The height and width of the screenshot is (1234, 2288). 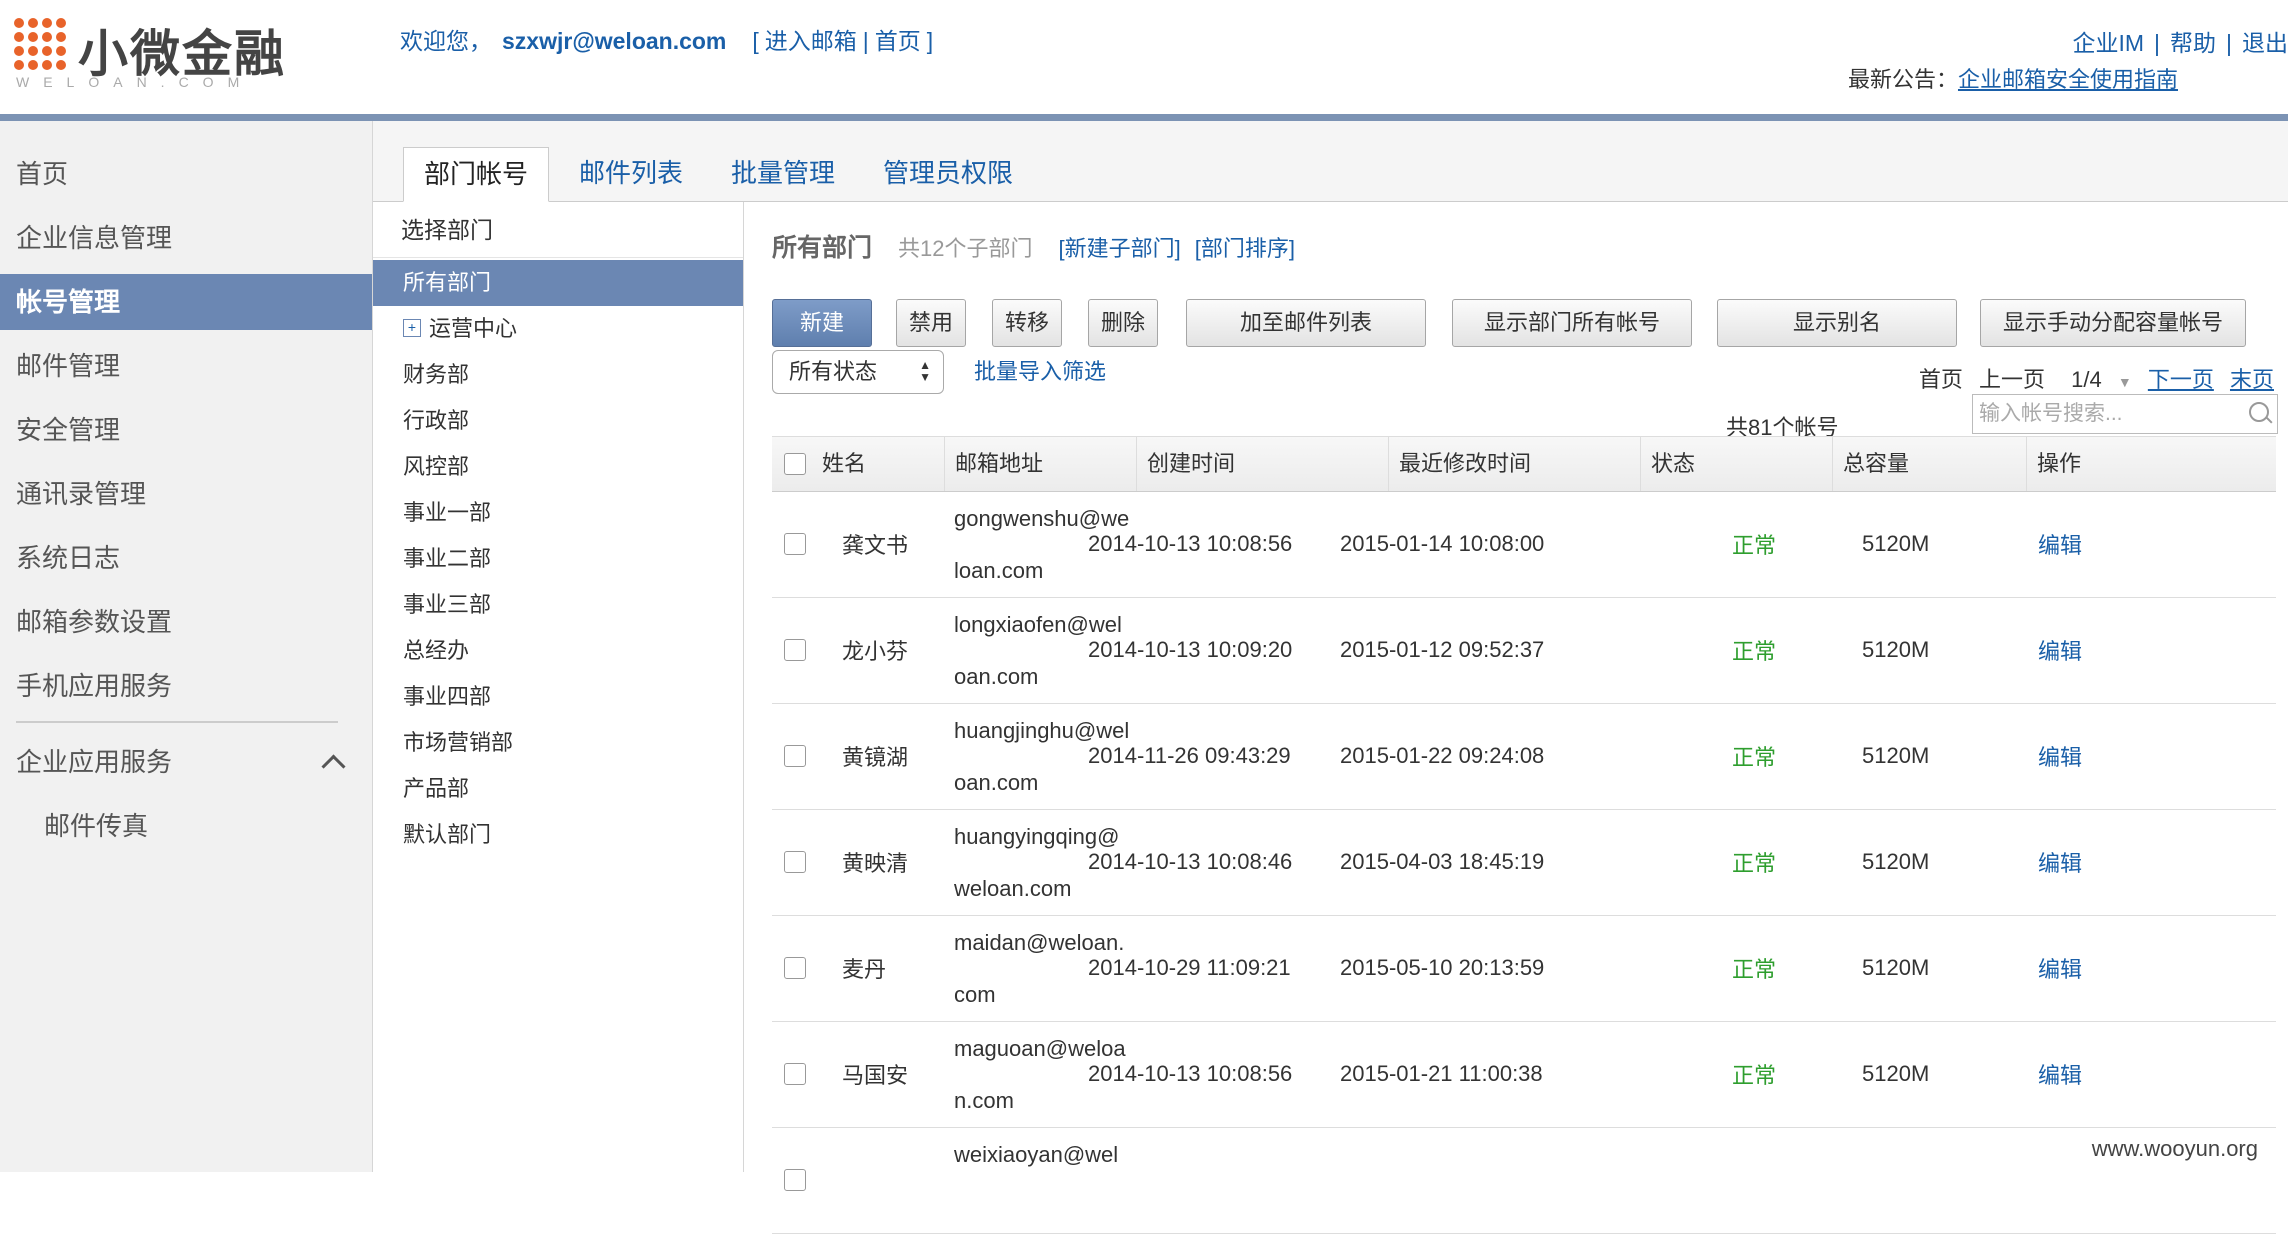 I want to click on logo: 小微金融 WELOAN.COM, so click(x=154, y=54).